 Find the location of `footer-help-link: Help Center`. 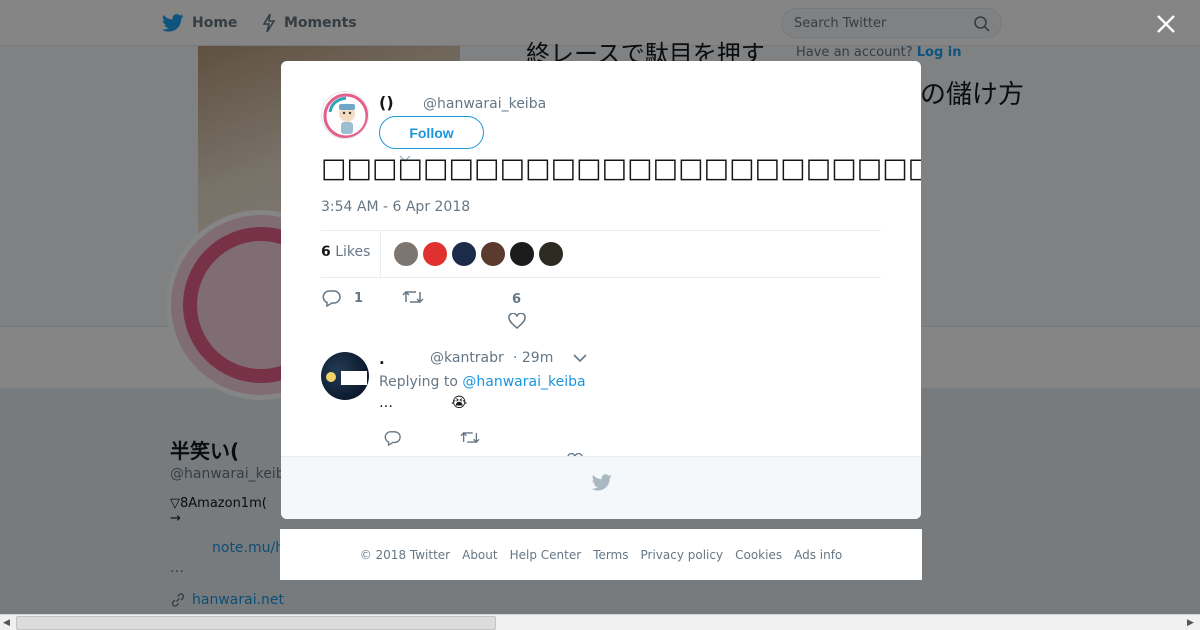

footer-help-link: Help Center is located at coordinates (546, 555).